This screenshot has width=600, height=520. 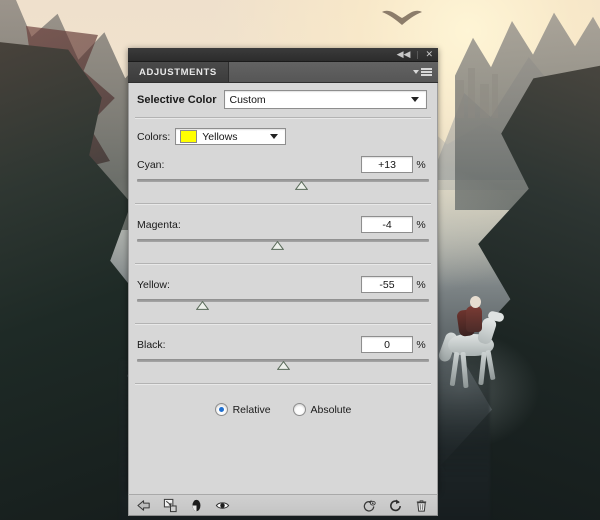 I want to click on adjustment-header: Selective Color Custom, so click(x=283, y=96).